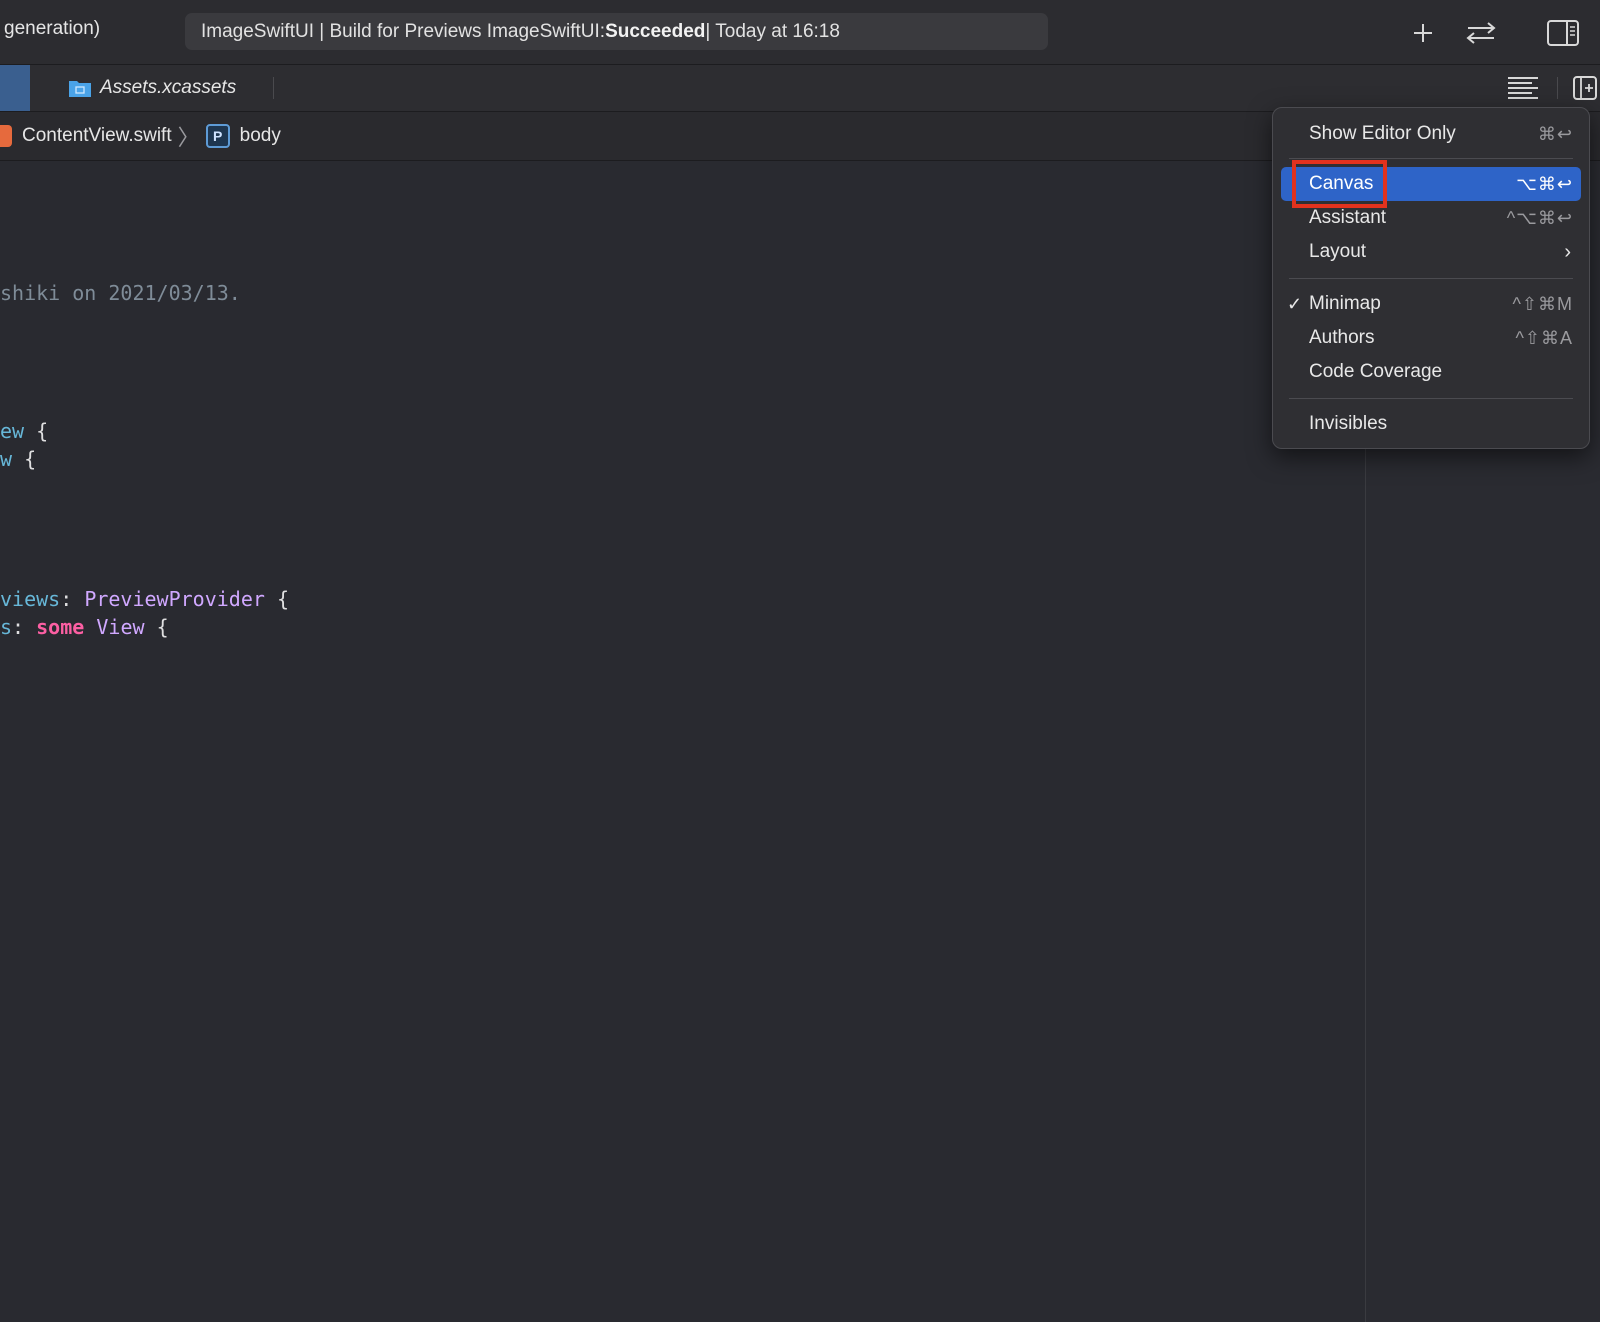  Describe the element at coordinates (1555, 133) in the screenshot. I see `menu-item-shortcut: ⌘↩` at that location.